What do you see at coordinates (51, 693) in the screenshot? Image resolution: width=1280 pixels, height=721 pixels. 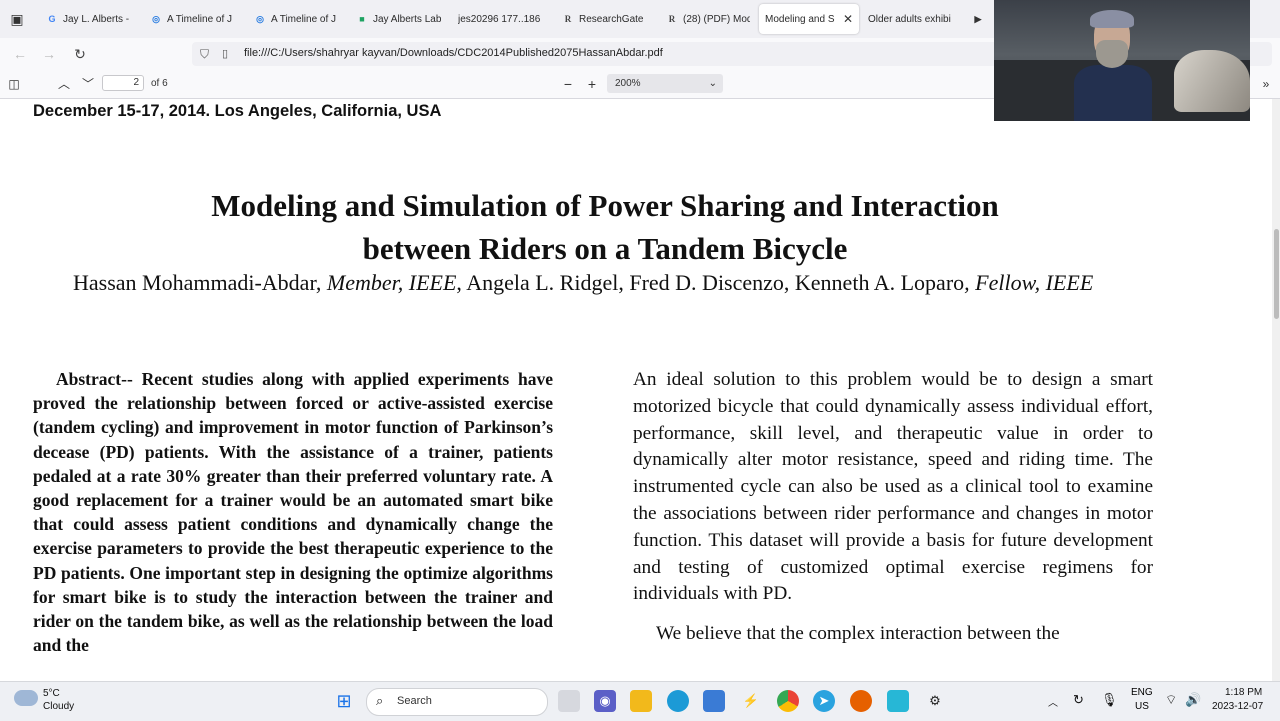 I see `weather-temperature: 5°C` at bounding box center [51, 693].